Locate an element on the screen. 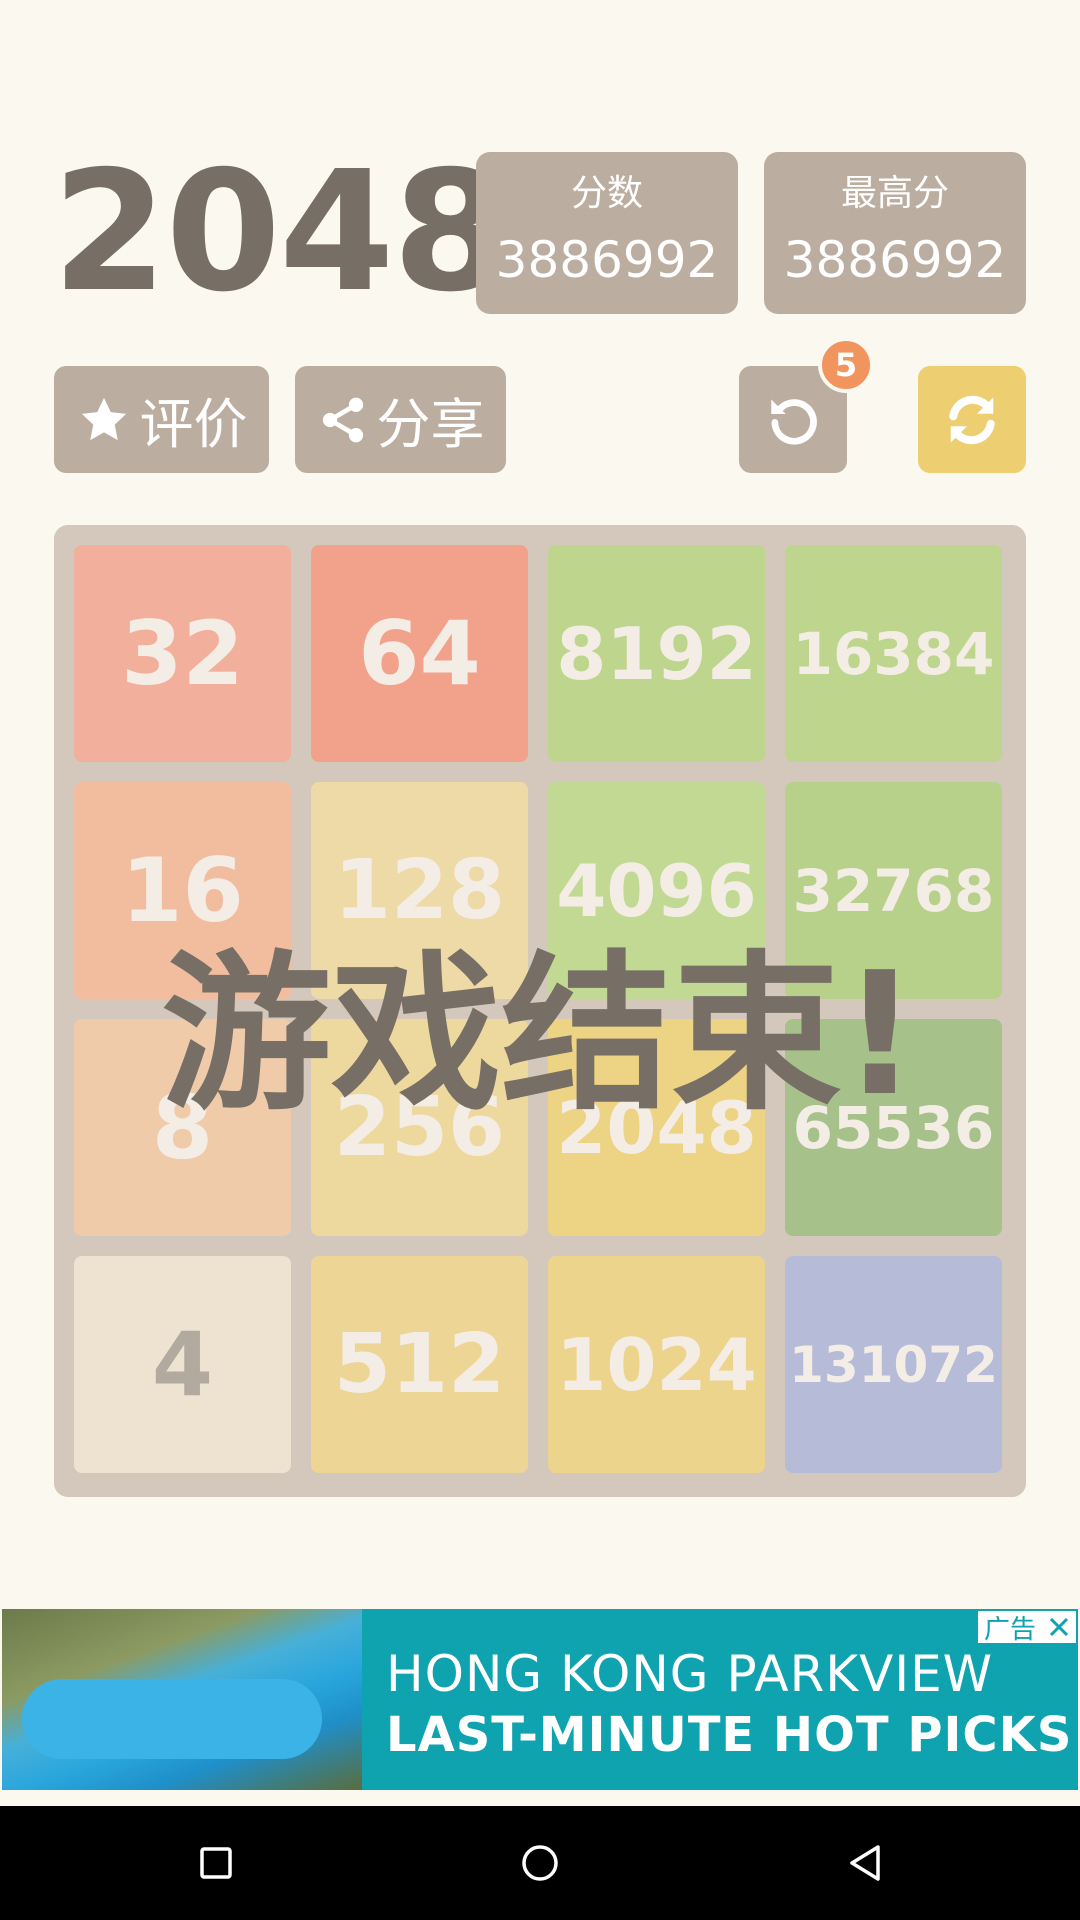  recents-square-icon is located at coordinates (216, 1863).